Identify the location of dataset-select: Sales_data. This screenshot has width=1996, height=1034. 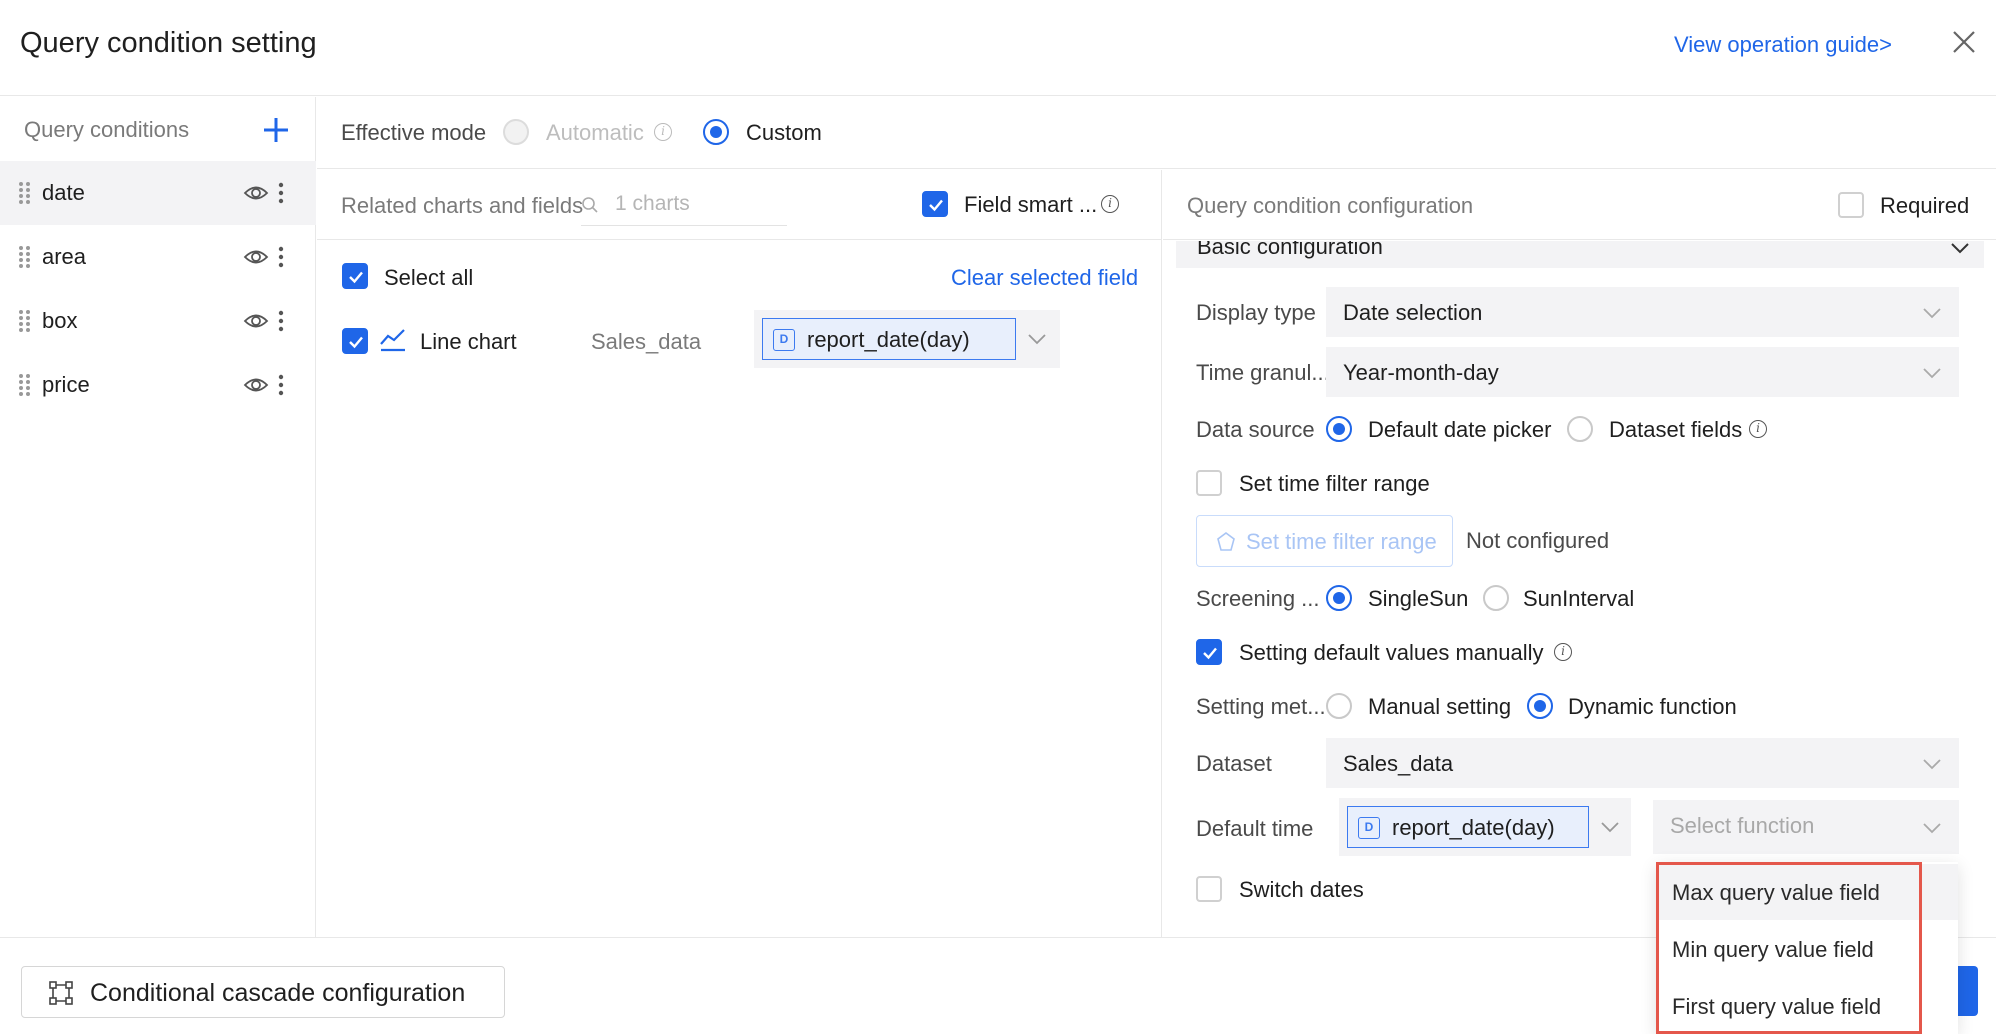
(1642, 763).